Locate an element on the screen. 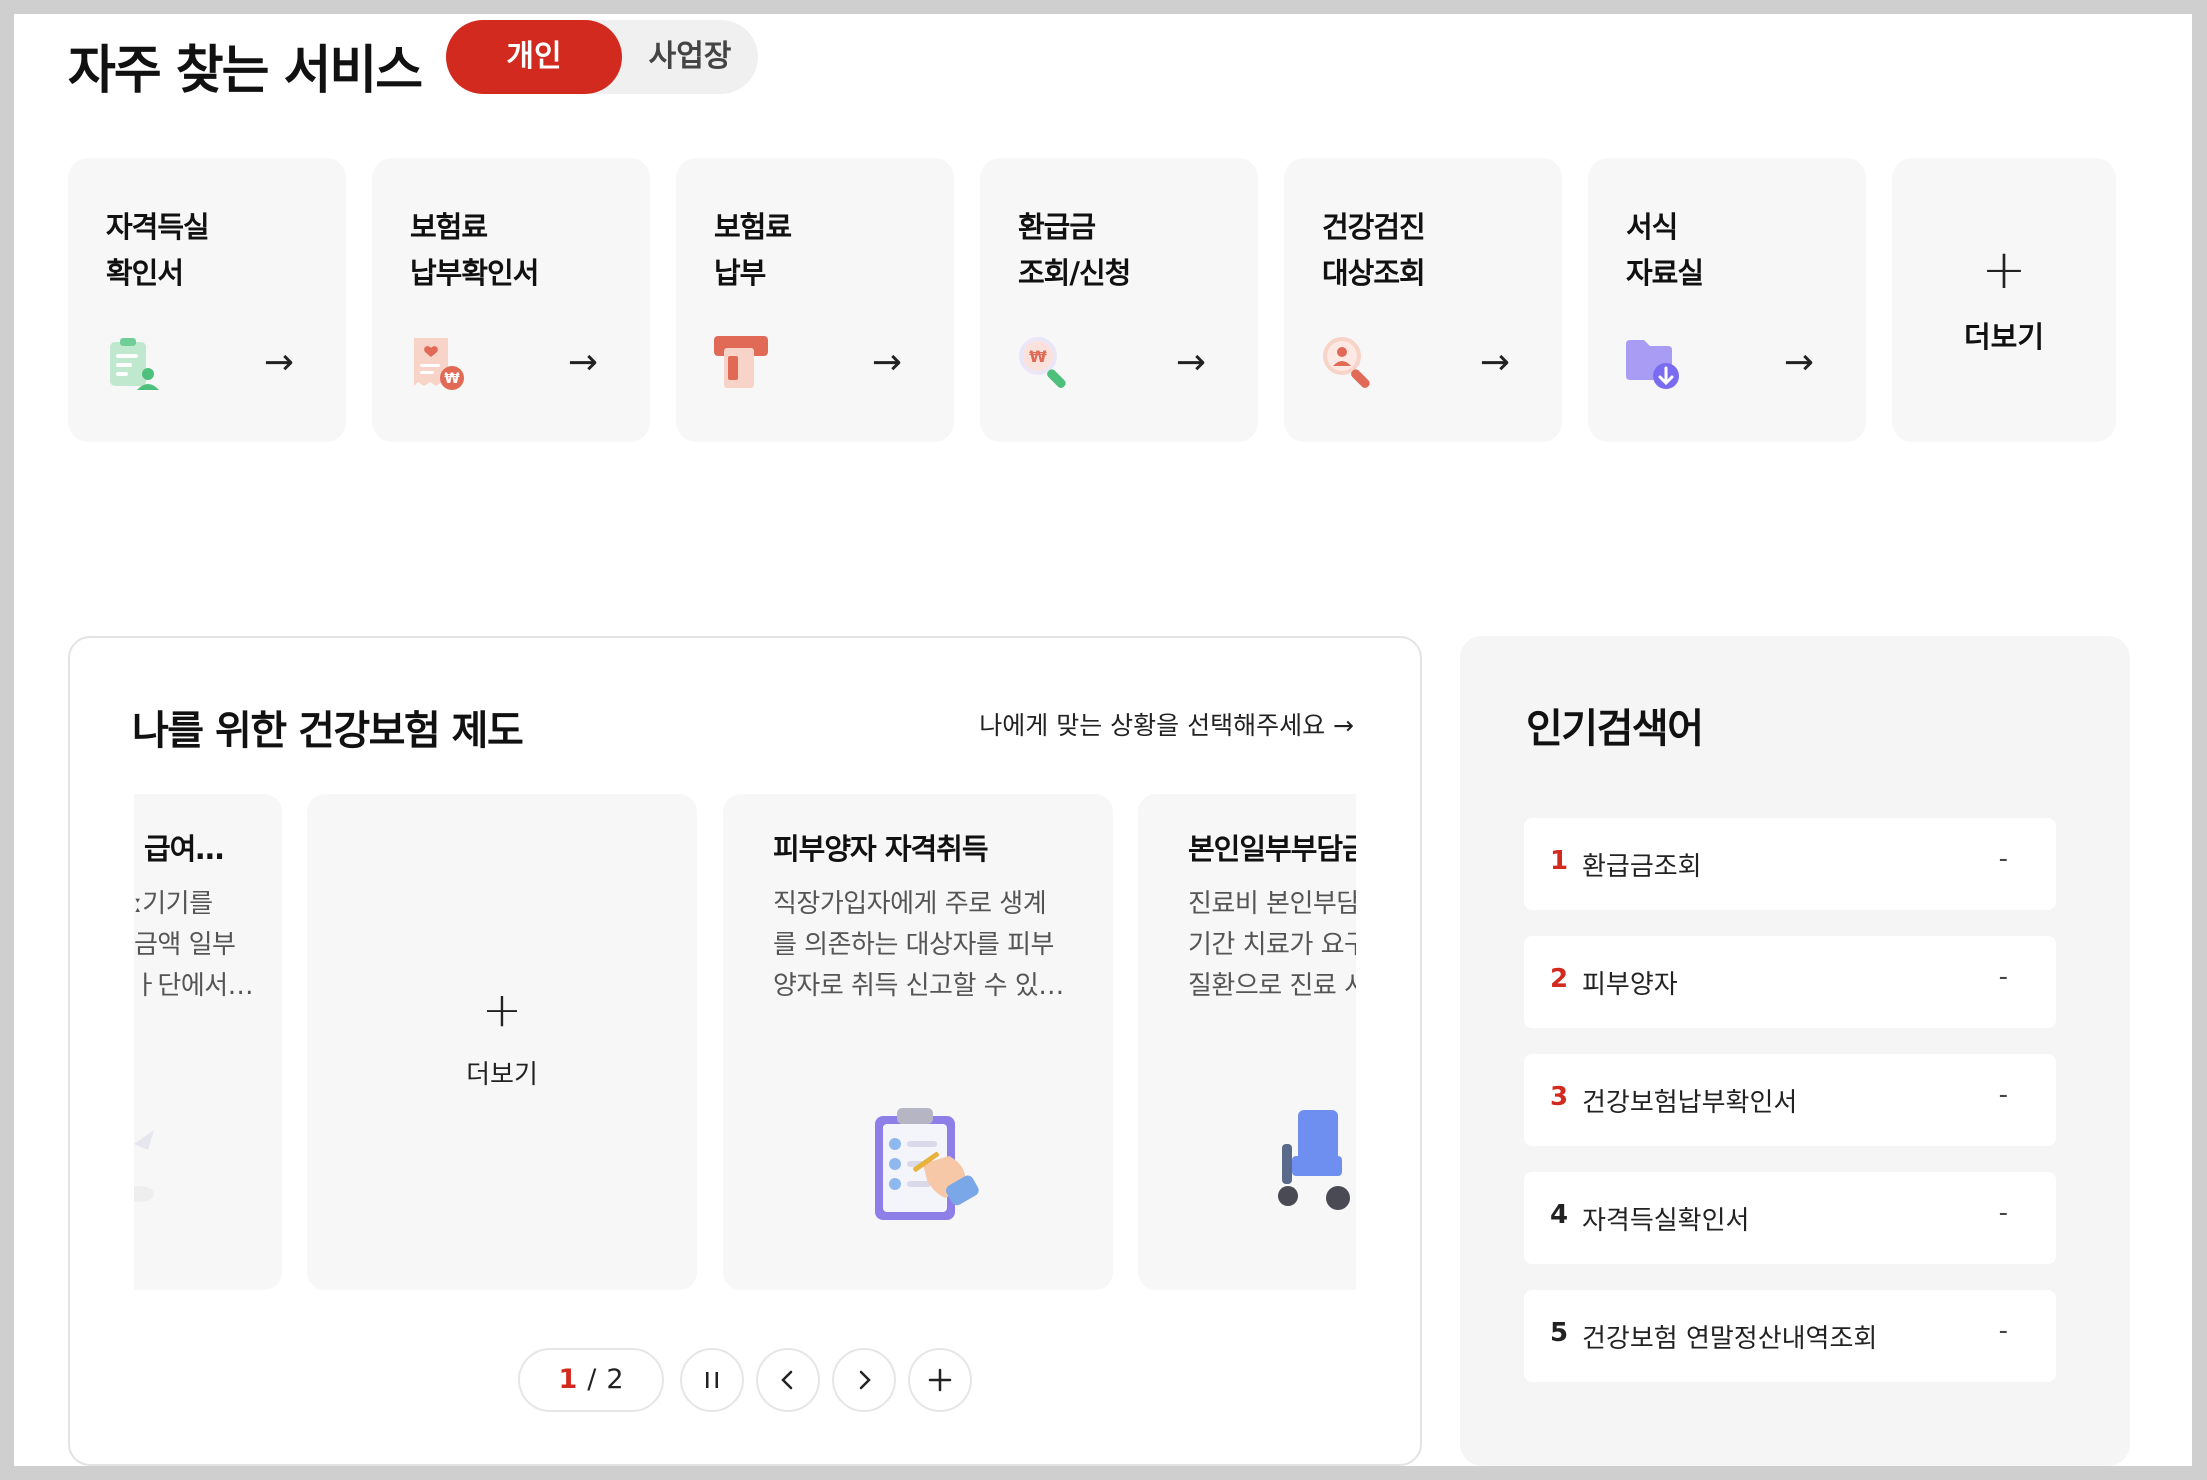  slide-desc-line: 기간 치료가 요구 is located at coordinates (1272, 945).